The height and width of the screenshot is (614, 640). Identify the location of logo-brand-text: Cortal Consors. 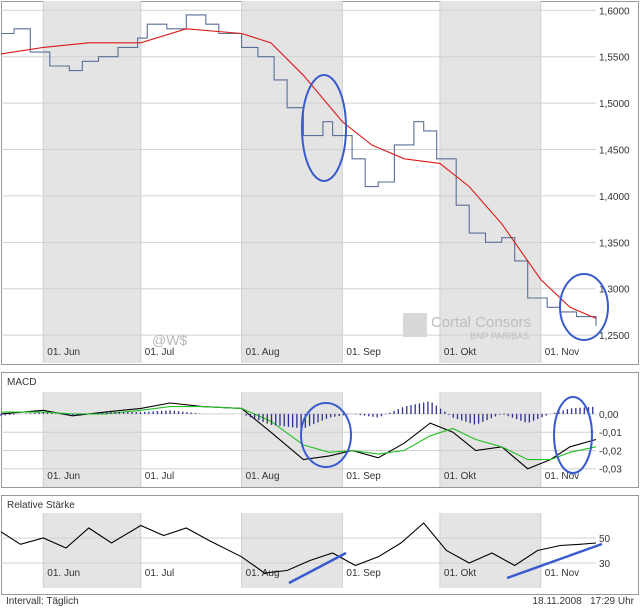
(481, 322).